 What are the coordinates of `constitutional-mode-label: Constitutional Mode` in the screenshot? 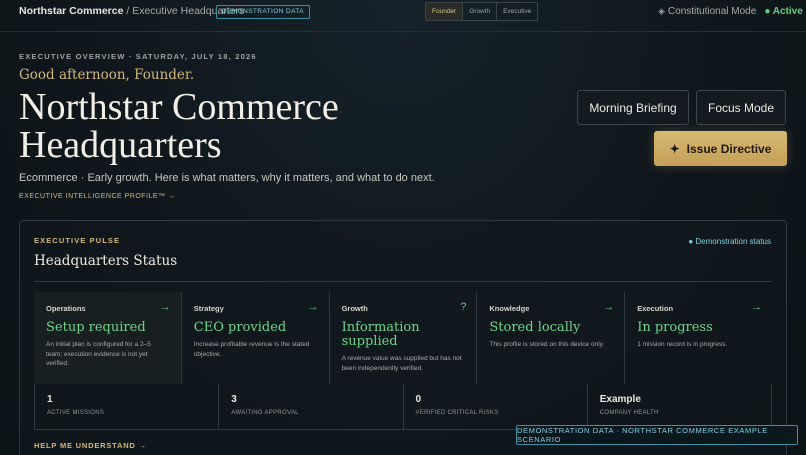 It's located at (712, 11).